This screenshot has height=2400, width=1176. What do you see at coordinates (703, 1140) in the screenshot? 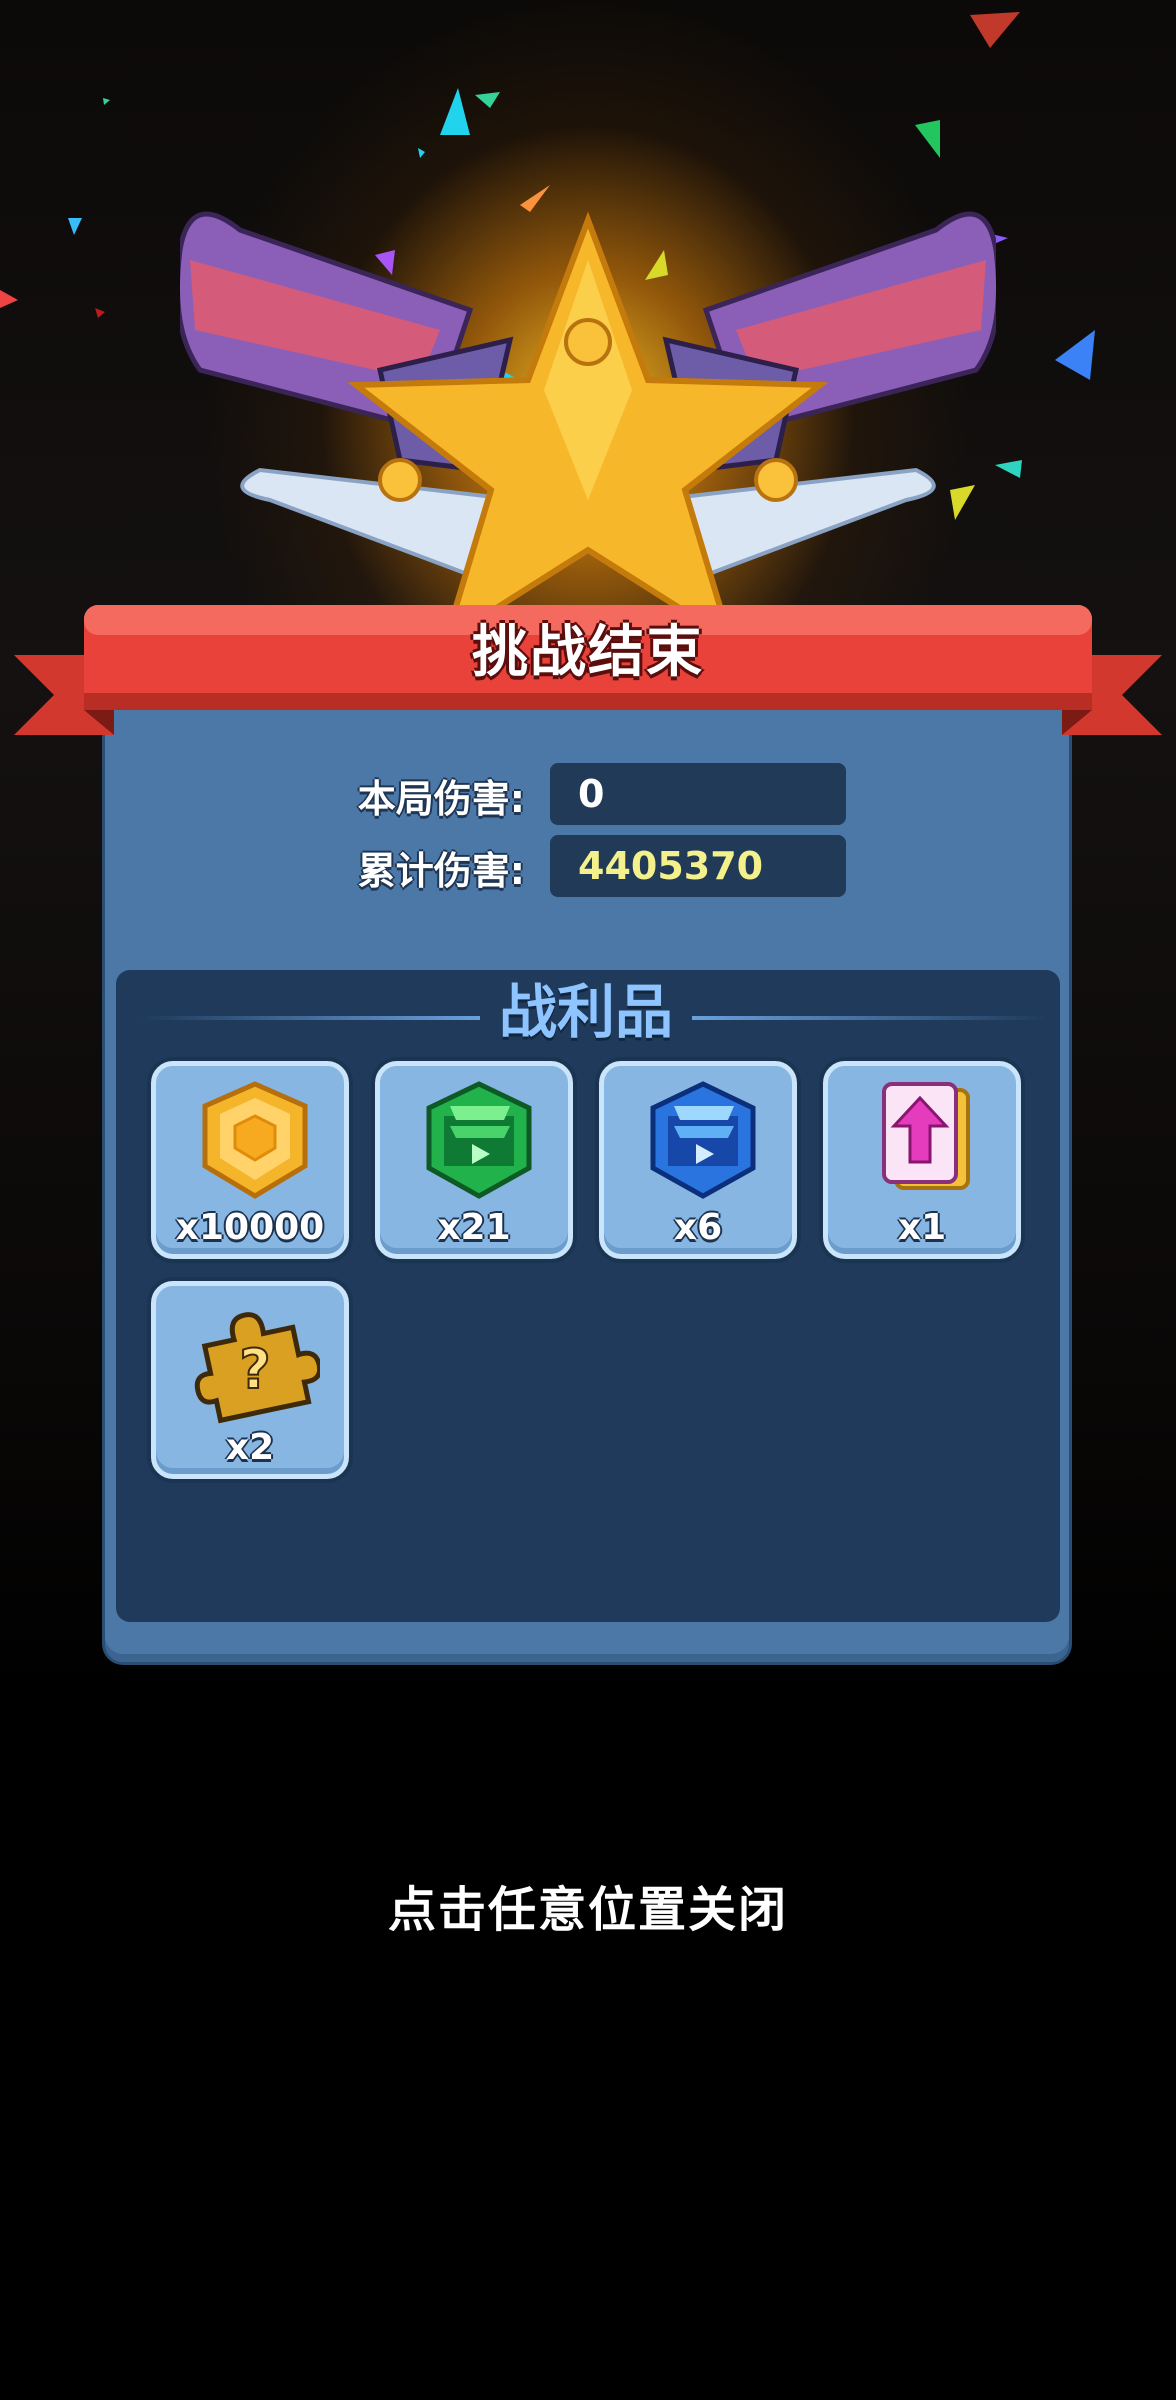
I see `blue-gem-icon` at bounding box center [703, 1140].